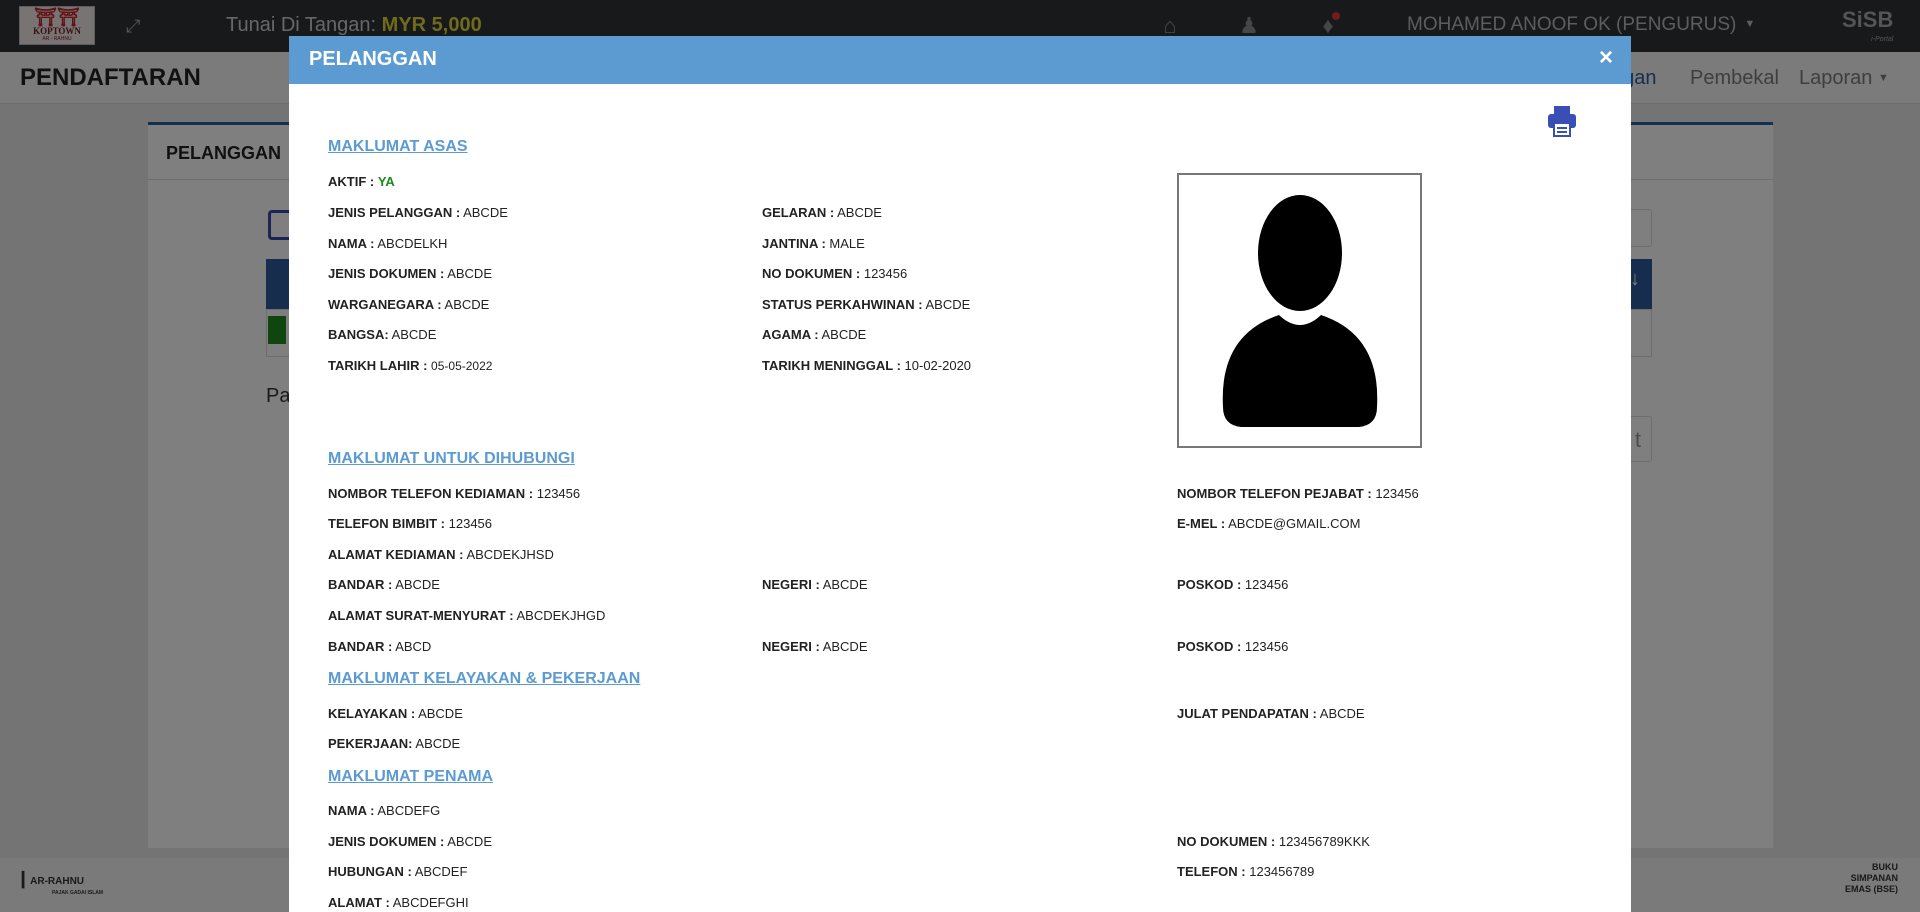  I want to click on field-bangsa: BANGSA: ABCDE, so click(382, 334).